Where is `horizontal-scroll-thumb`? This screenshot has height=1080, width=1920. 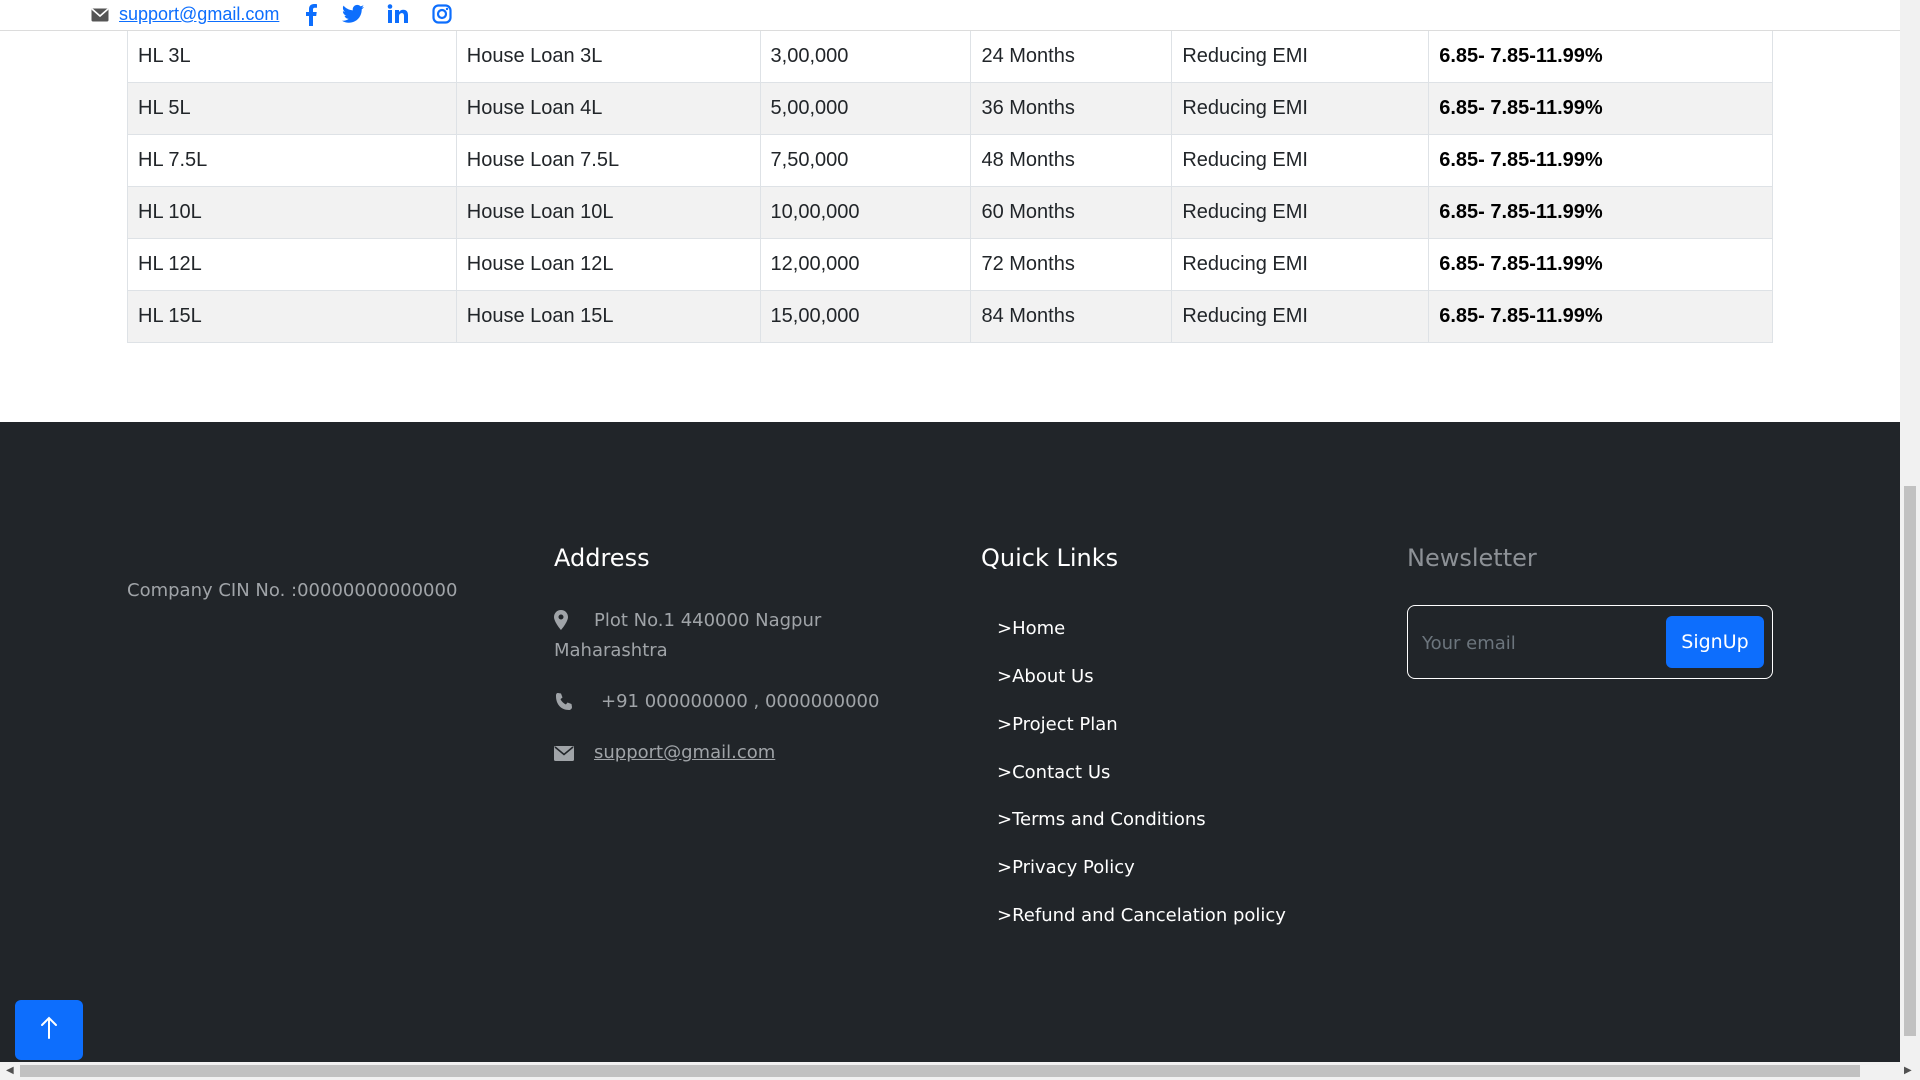 horizontal-scroll-thumb is located at coordinates (940, 1071).